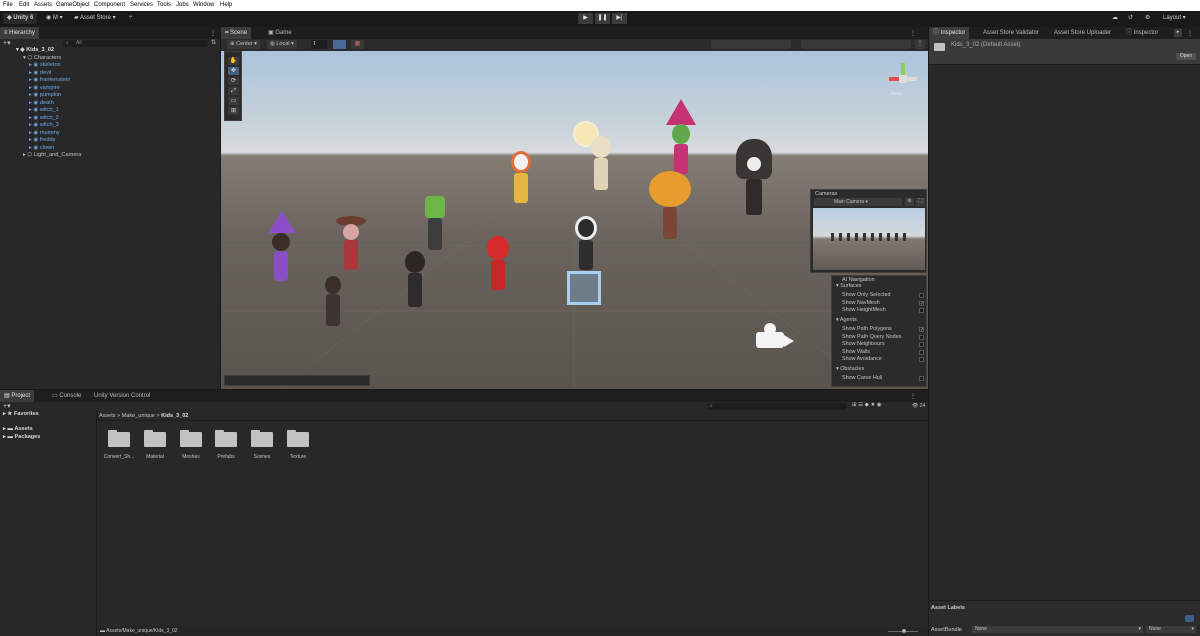 The image size is (1200, 636). What do you see at coordinates (8, 5) in the screenshot?
I see `menu-file: File` at bounding box center [8, 5].